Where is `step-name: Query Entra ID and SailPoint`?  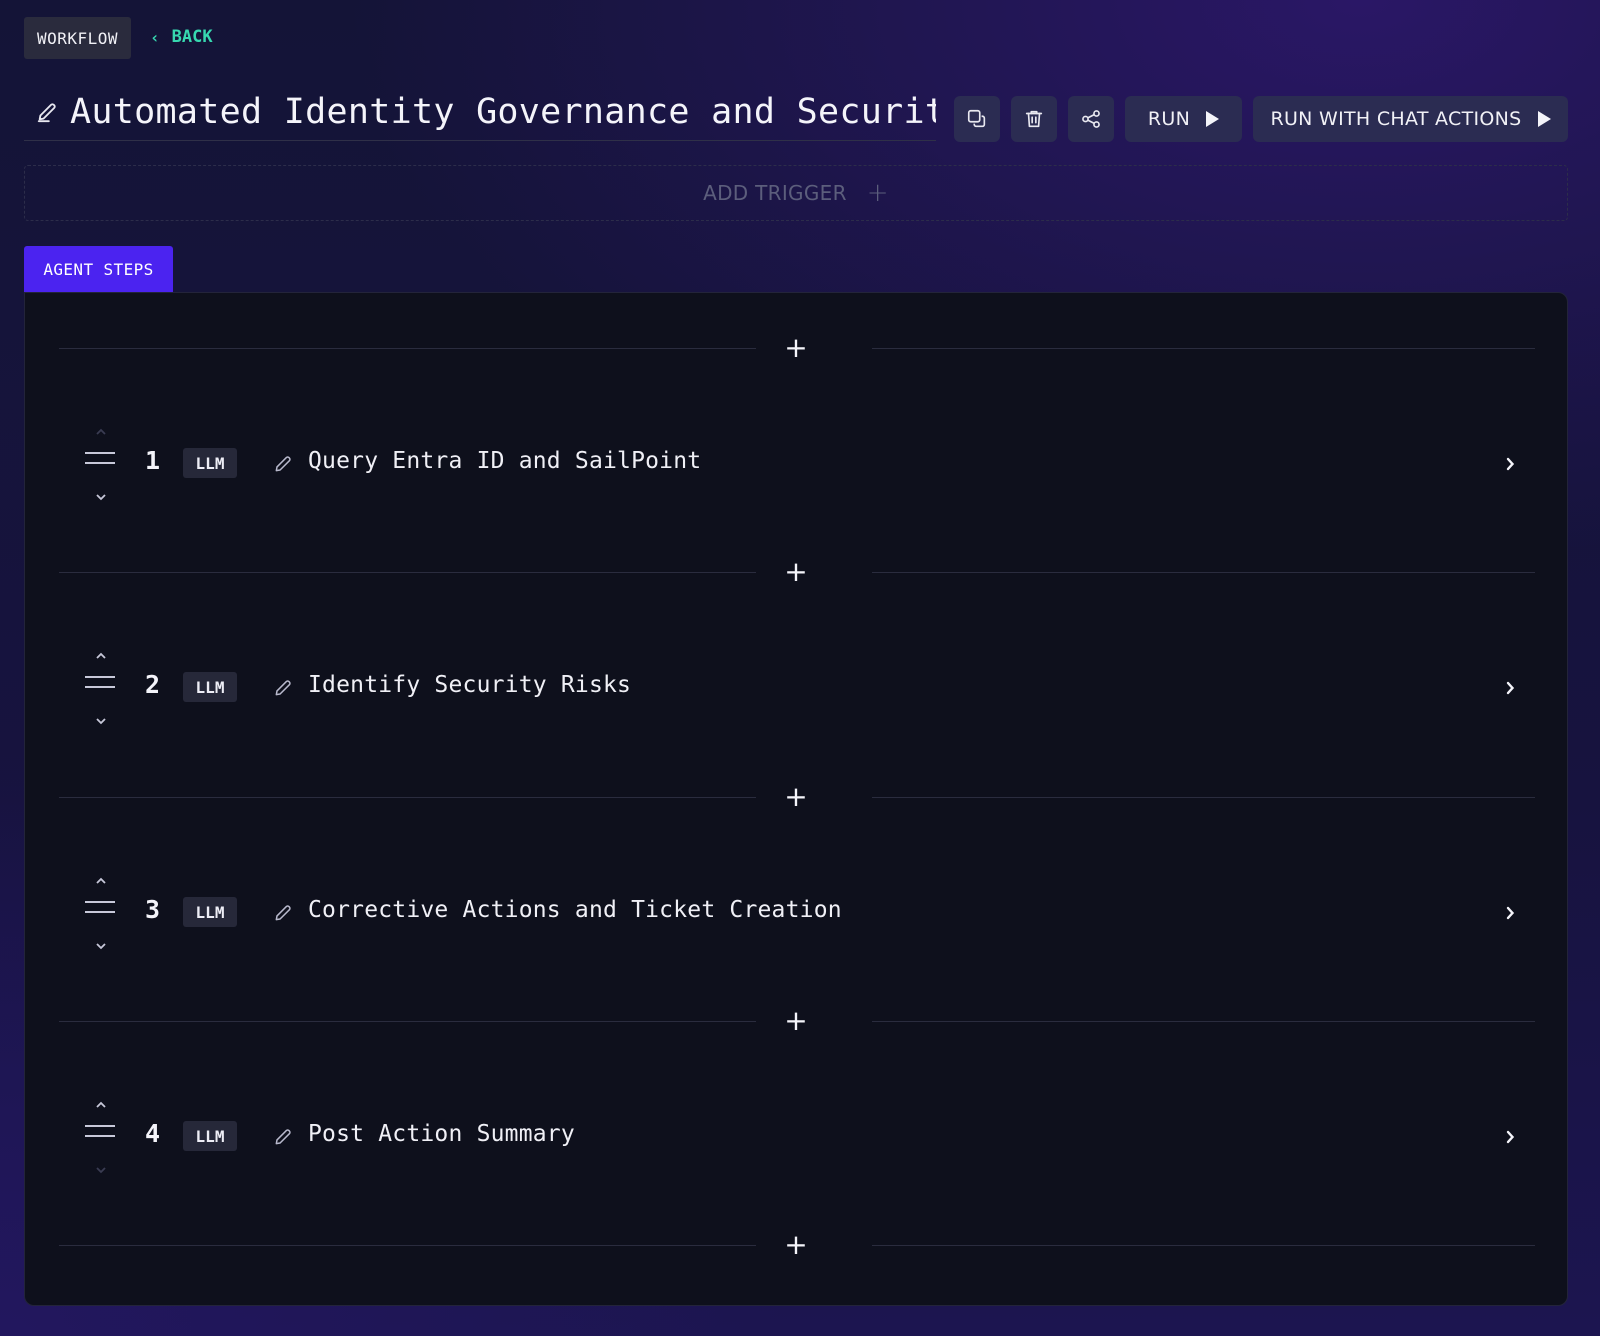 step-name: Query Entra ID and SailPoint is located at coordinates (505, 461).